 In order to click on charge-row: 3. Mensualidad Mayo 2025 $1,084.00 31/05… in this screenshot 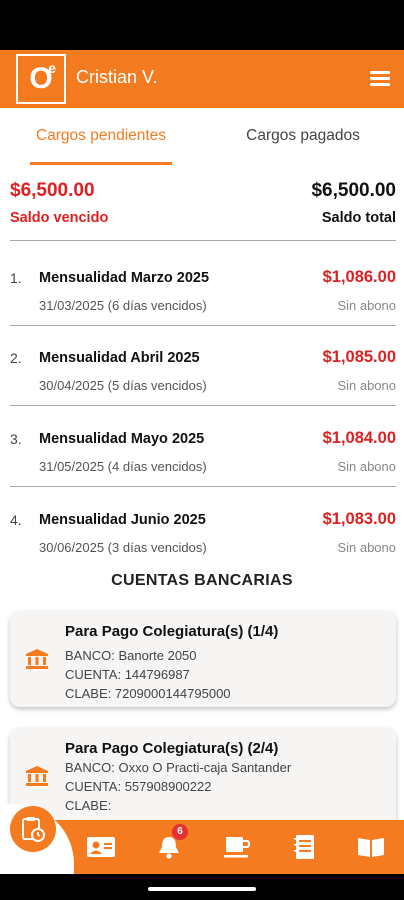, I will do `click(202, 461)`.